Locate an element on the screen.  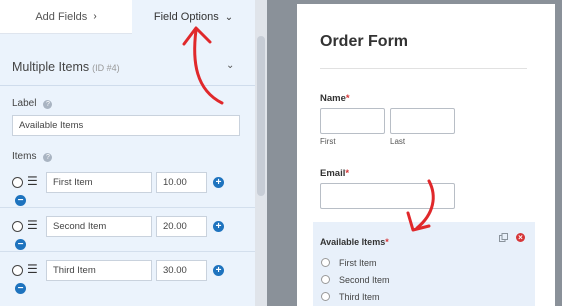
form-title: Order Form is located at coordinates (364, 41).